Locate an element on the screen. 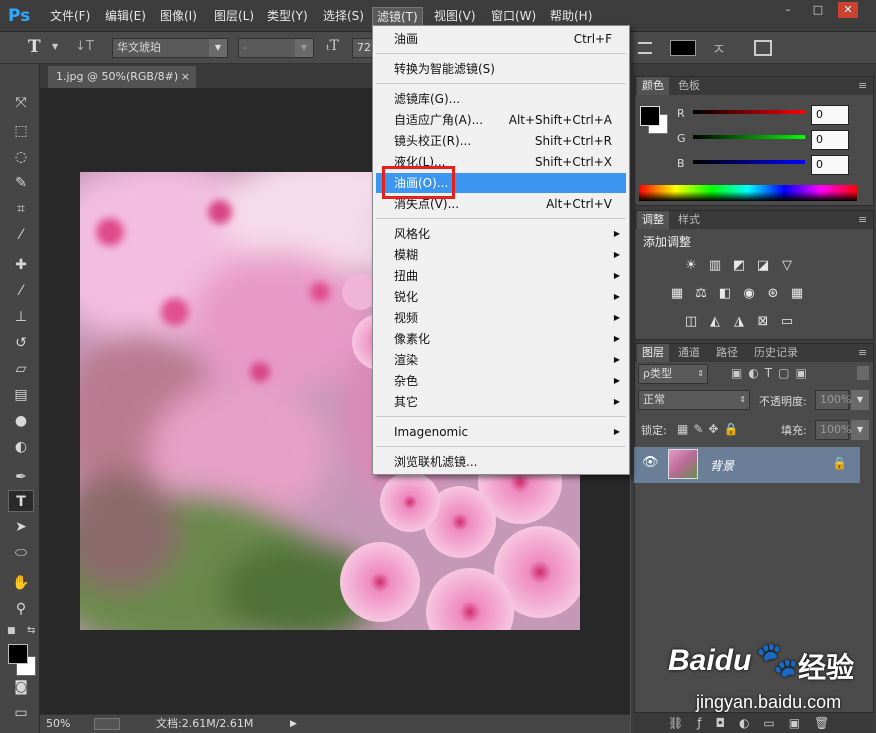 The image size is (876, 733). selective-color-icon: ⊠ is located at coordinates (763, 322).